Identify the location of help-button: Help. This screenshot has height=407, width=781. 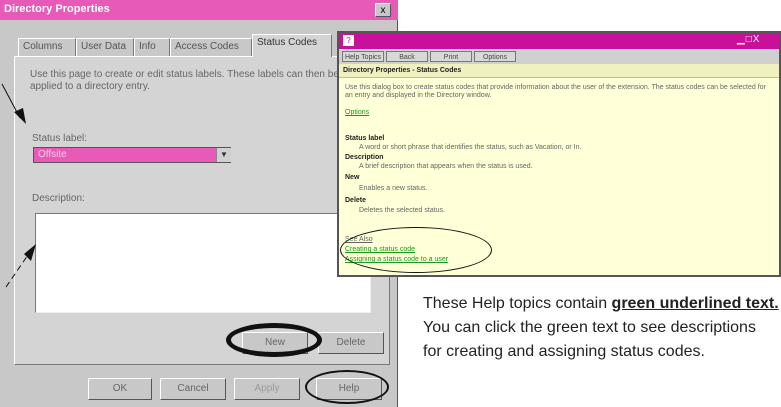
(349, 389).